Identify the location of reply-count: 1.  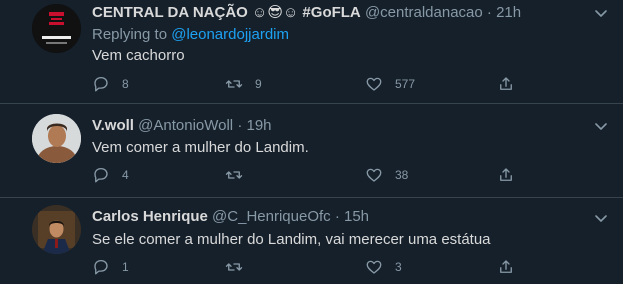
(125, 267).